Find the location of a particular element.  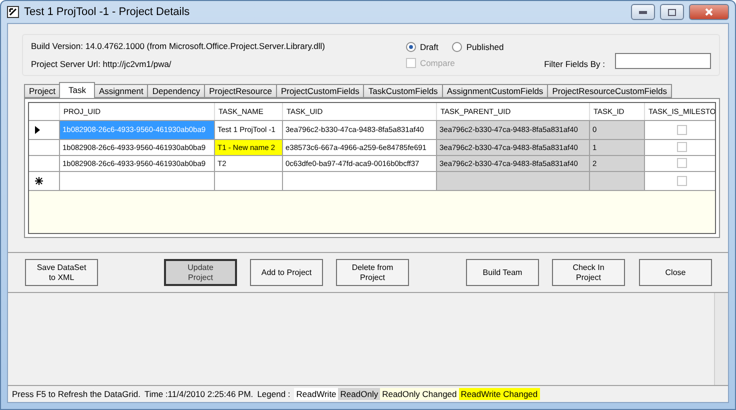

close-icon is located at coordinates (709, 12).